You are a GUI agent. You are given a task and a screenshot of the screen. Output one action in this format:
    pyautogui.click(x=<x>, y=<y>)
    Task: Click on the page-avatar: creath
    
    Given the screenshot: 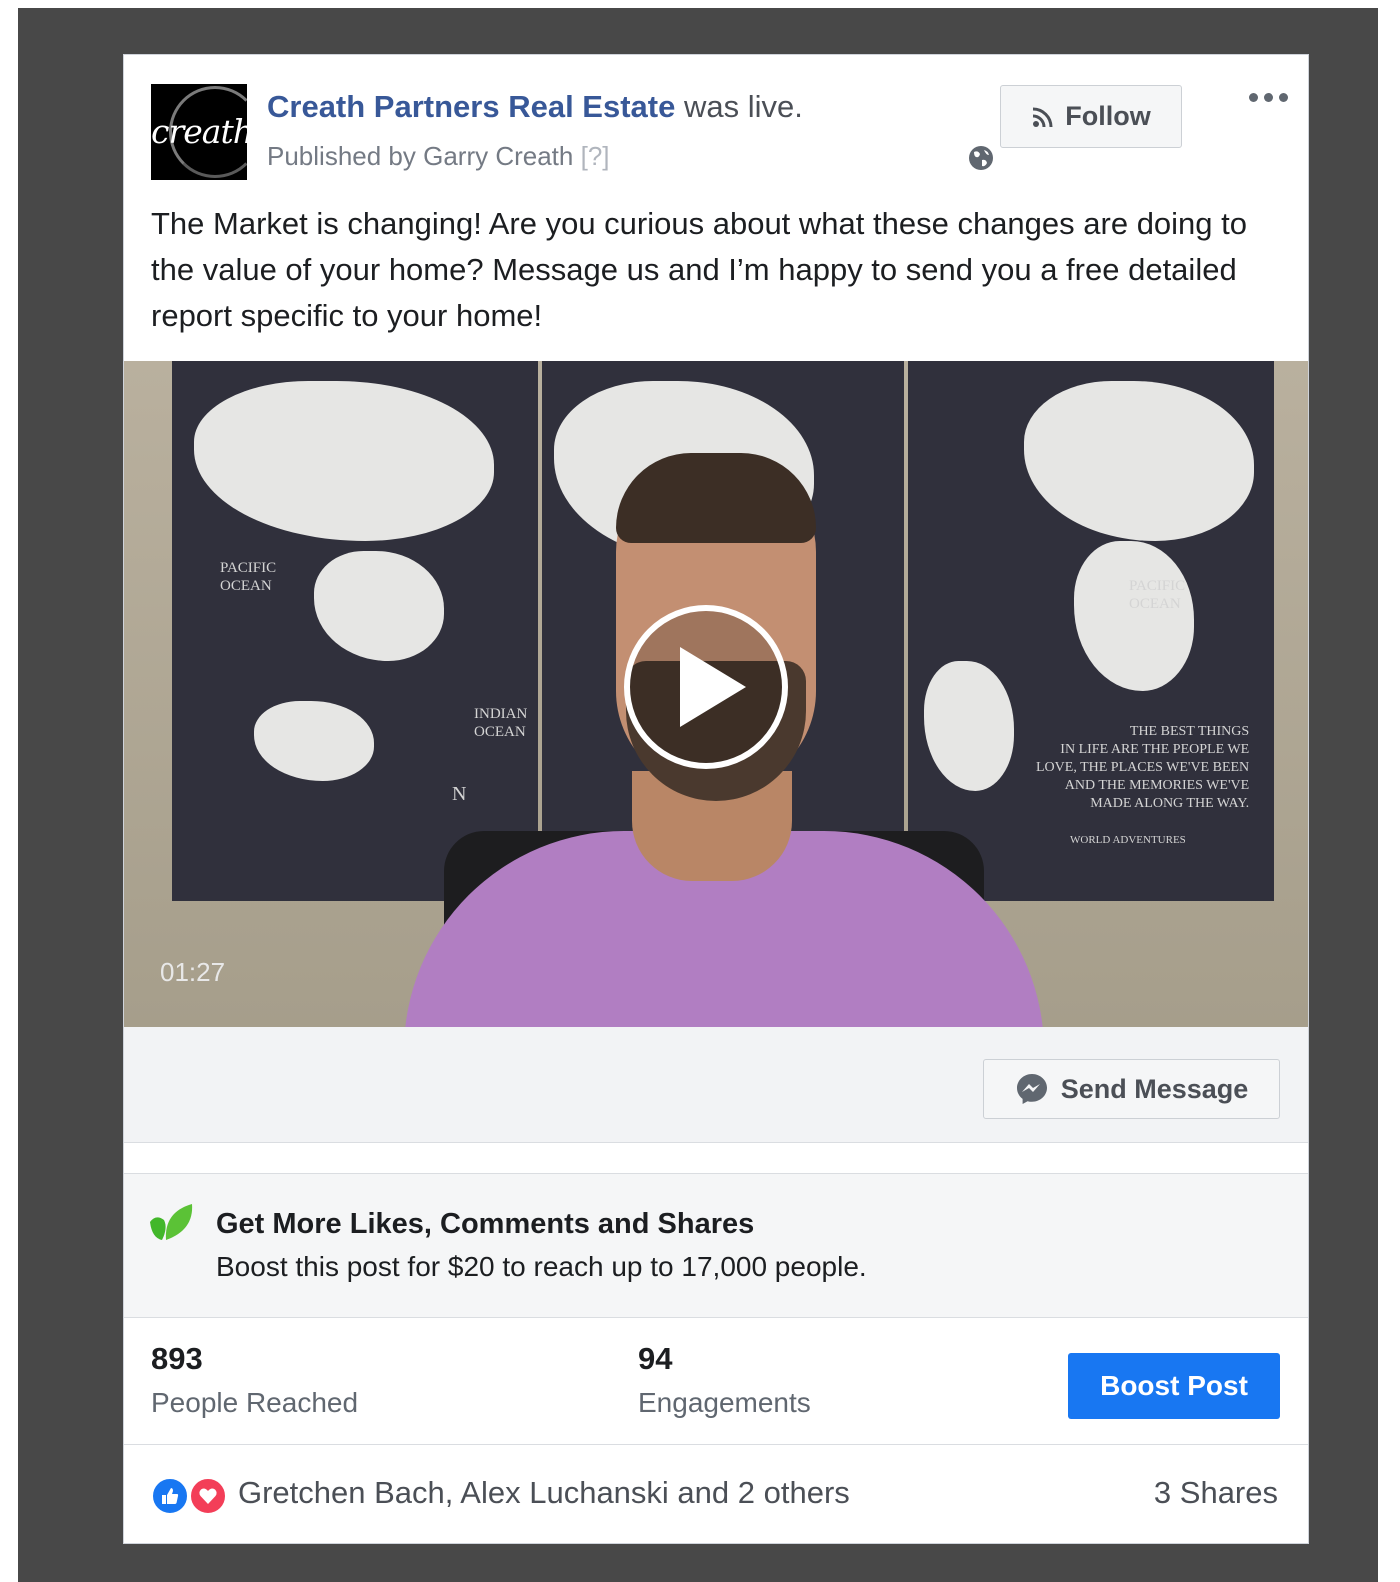 What is the action you would take?
    pyautogui.click(x=199, y=132)
    